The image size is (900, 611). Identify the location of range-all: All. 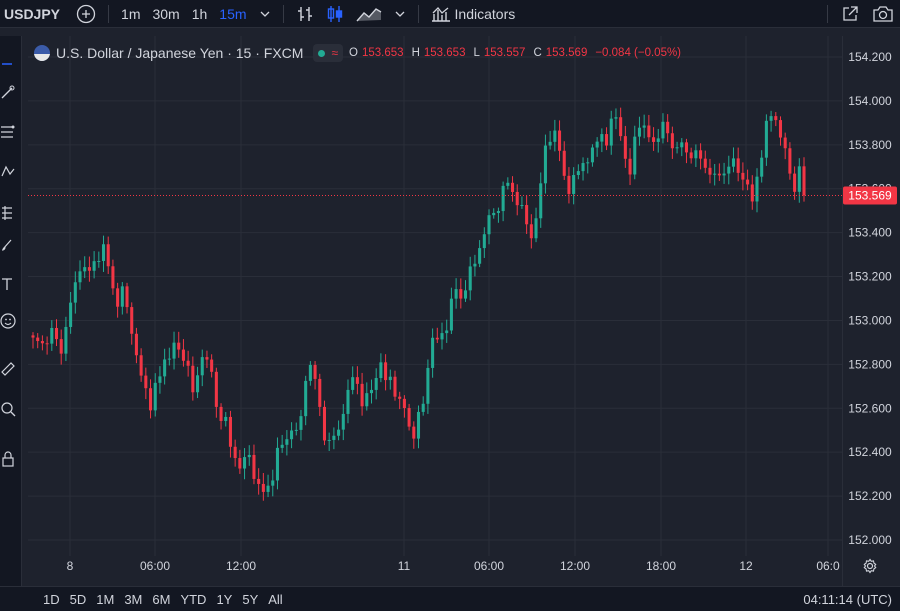
(275, 599).